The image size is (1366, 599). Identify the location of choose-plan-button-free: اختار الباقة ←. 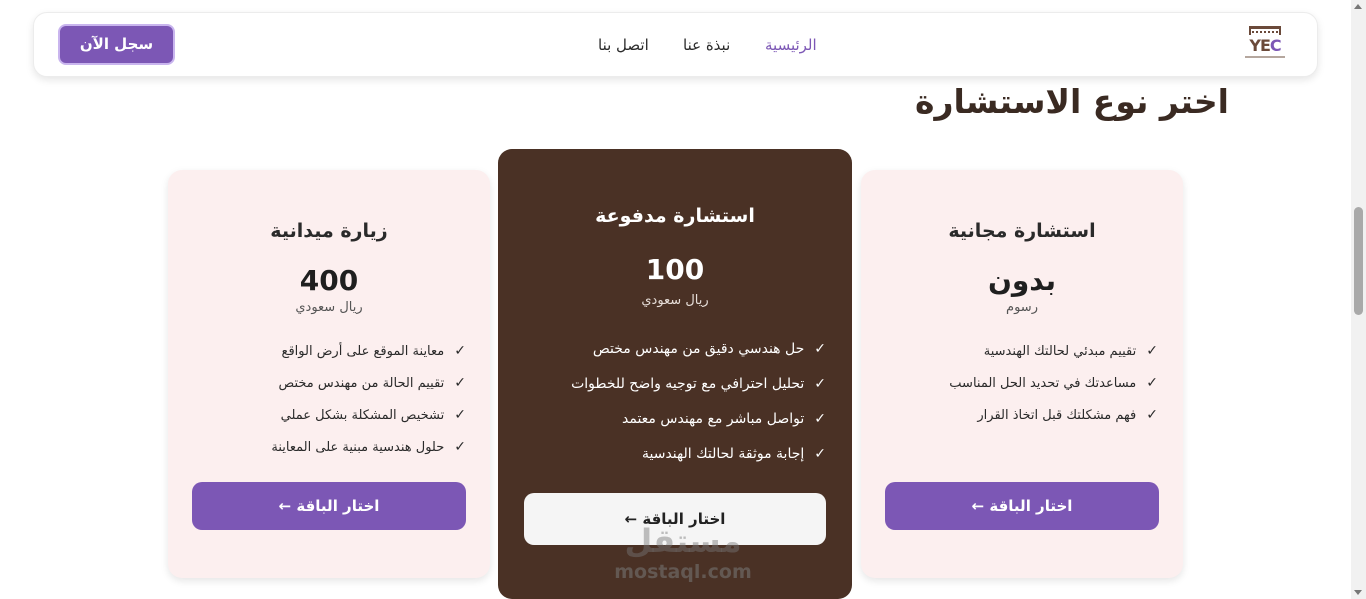
(1022, 506).